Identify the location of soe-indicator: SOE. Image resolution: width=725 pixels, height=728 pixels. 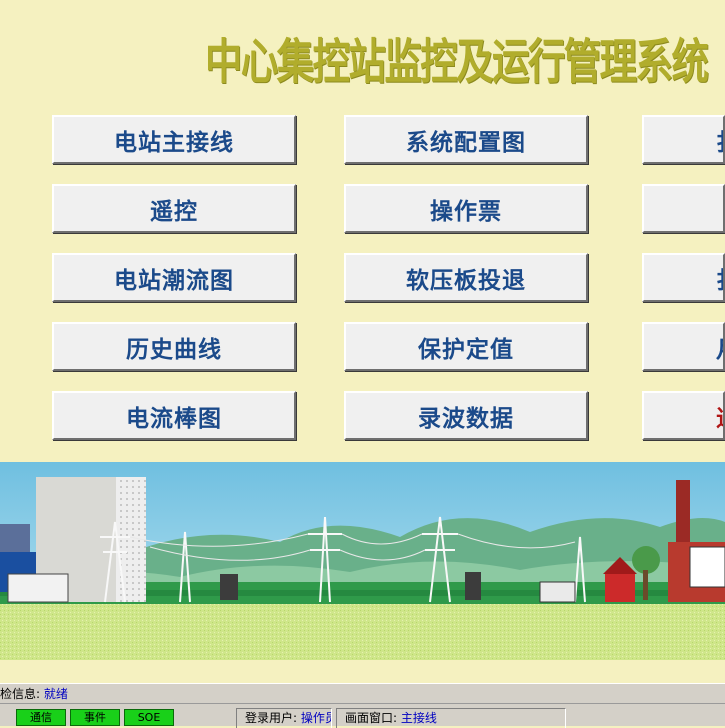
(149, 717).